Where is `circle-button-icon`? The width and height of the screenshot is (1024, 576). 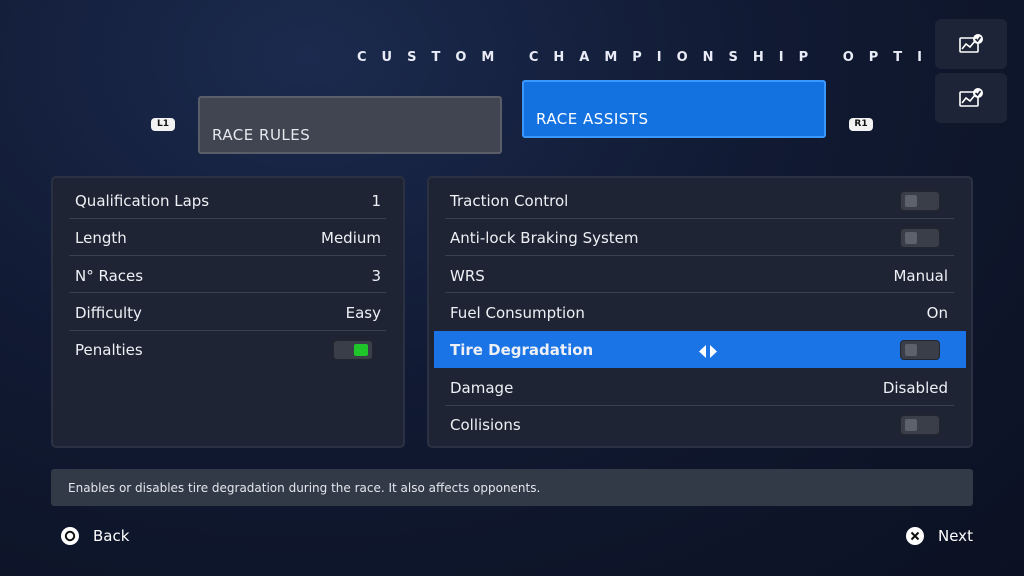
circle-button-icon is located at coordinates (70, 536).